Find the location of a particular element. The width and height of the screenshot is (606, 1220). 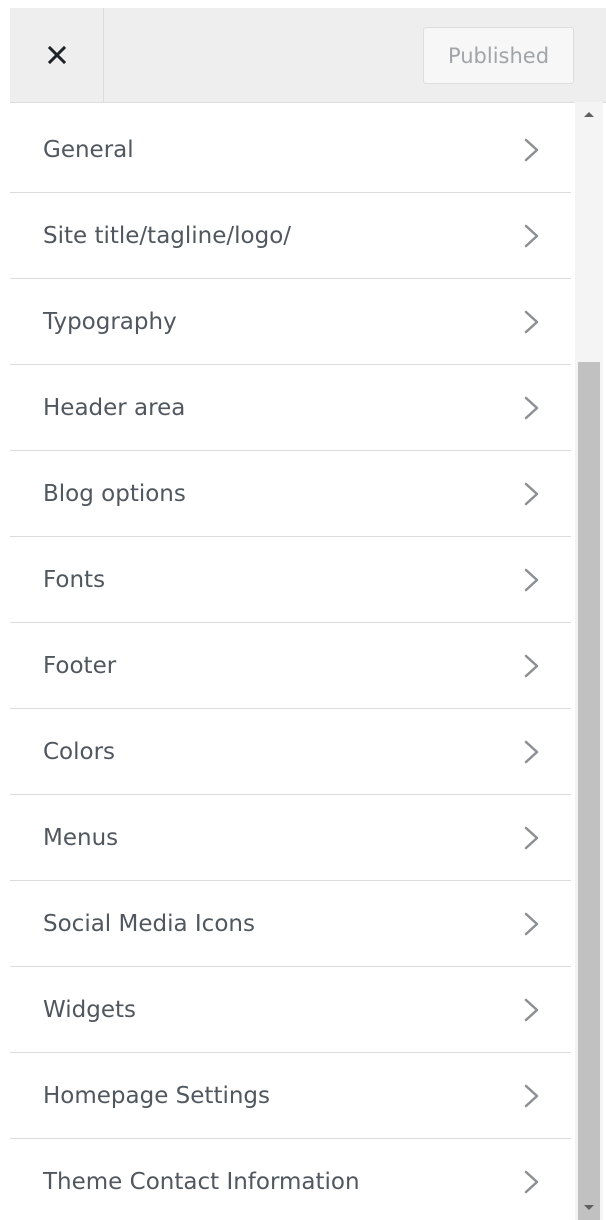

close-button is located at coordinates (57, 55).